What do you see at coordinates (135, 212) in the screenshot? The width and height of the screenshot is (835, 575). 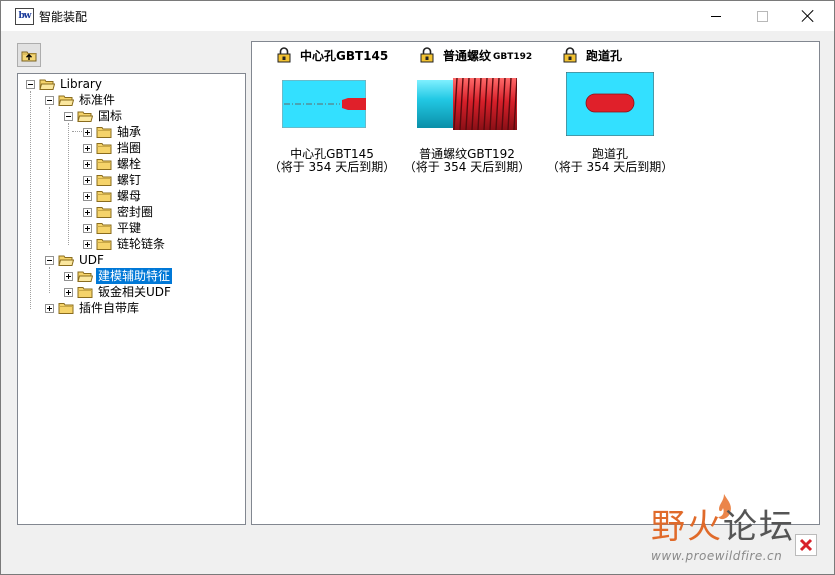 I see `tree-node-label: 密封圈` at bounding box center [135, 212].